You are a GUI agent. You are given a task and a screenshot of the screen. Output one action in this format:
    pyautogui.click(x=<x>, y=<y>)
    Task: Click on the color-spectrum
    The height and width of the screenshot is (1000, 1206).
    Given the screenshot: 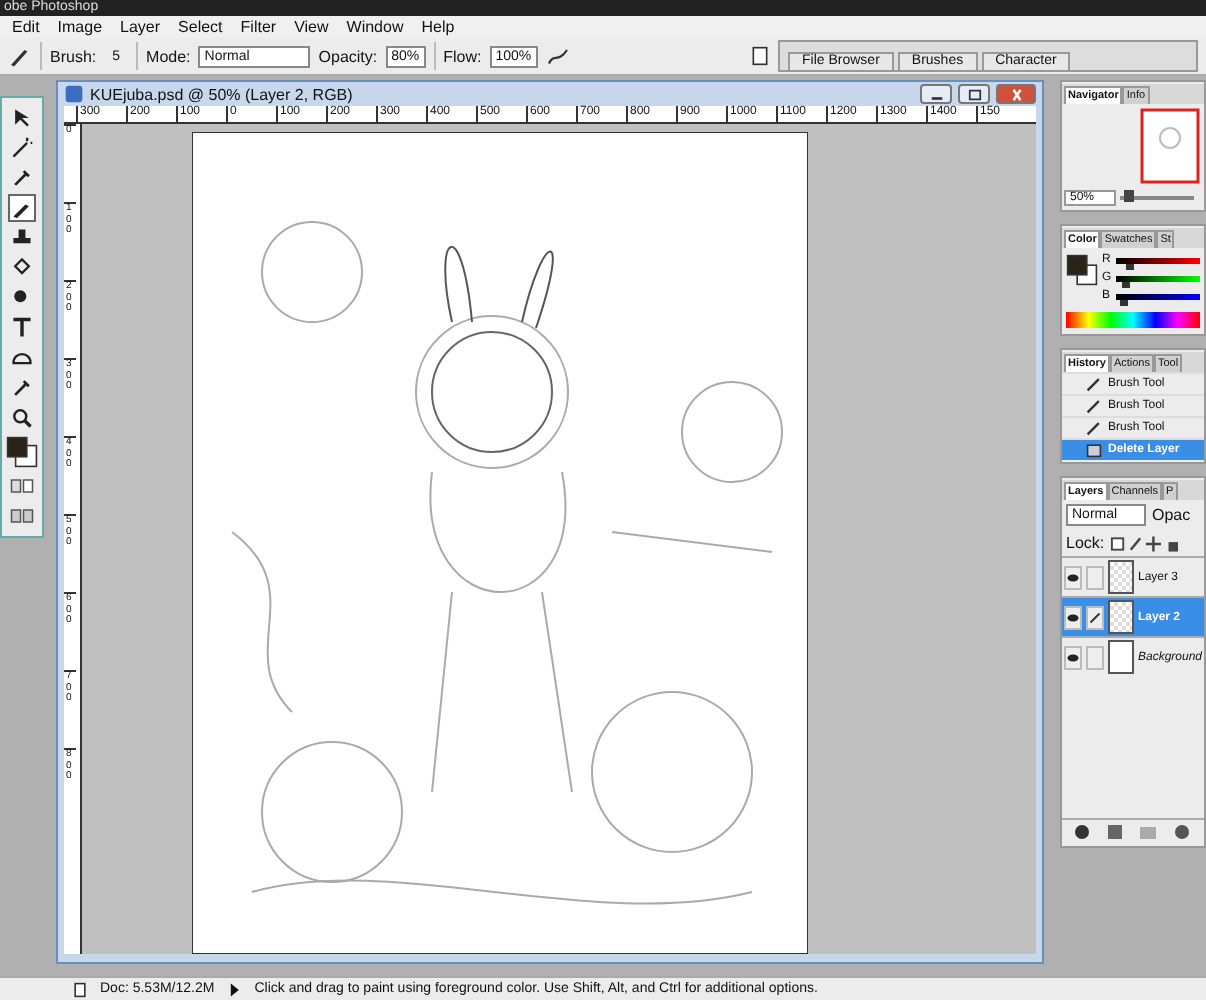 What is the action you would take?
    pyautogui.click(x=1133, y=320)
    